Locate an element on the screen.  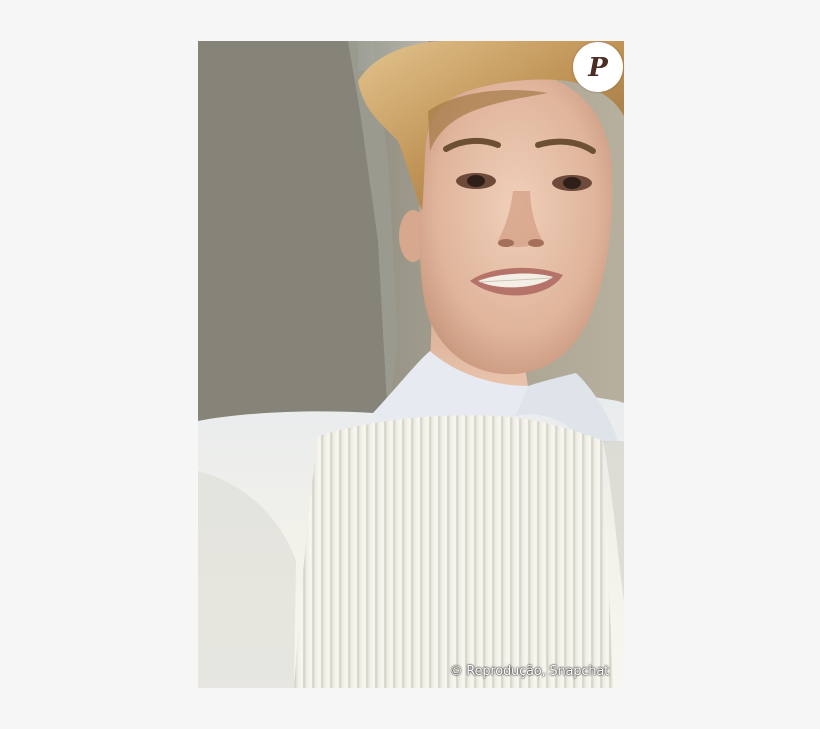
p-logo-badge: P is located at coordinates (598, 67).